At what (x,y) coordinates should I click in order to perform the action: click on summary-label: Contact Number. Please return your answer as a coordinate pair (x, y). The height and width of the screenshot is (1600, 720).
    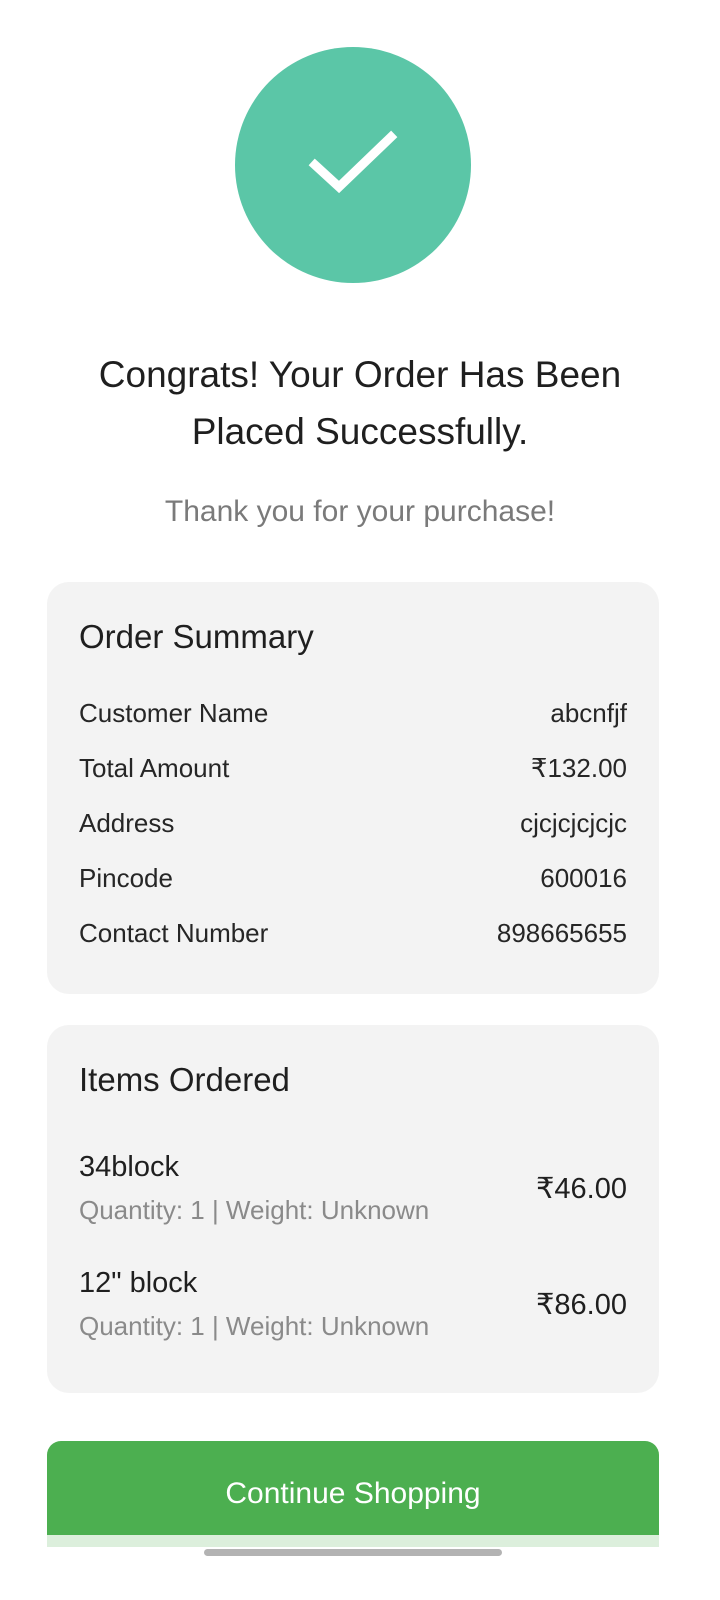
    Looking at the image, I should click on (174, 933).